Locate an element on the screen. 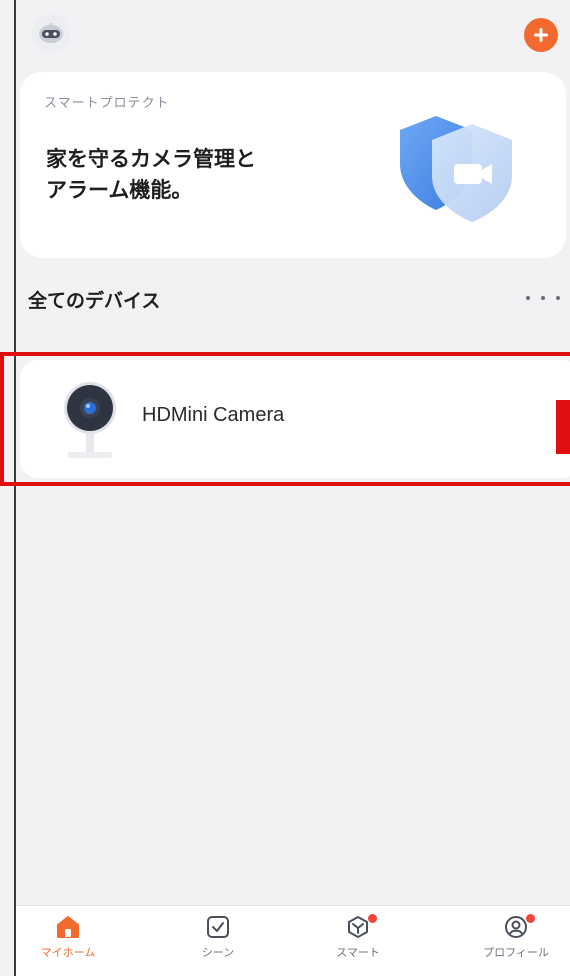 Image resolution: width=570 pixels, height=976 pixels. checkbox-icon is located at coordinates (218, 927).